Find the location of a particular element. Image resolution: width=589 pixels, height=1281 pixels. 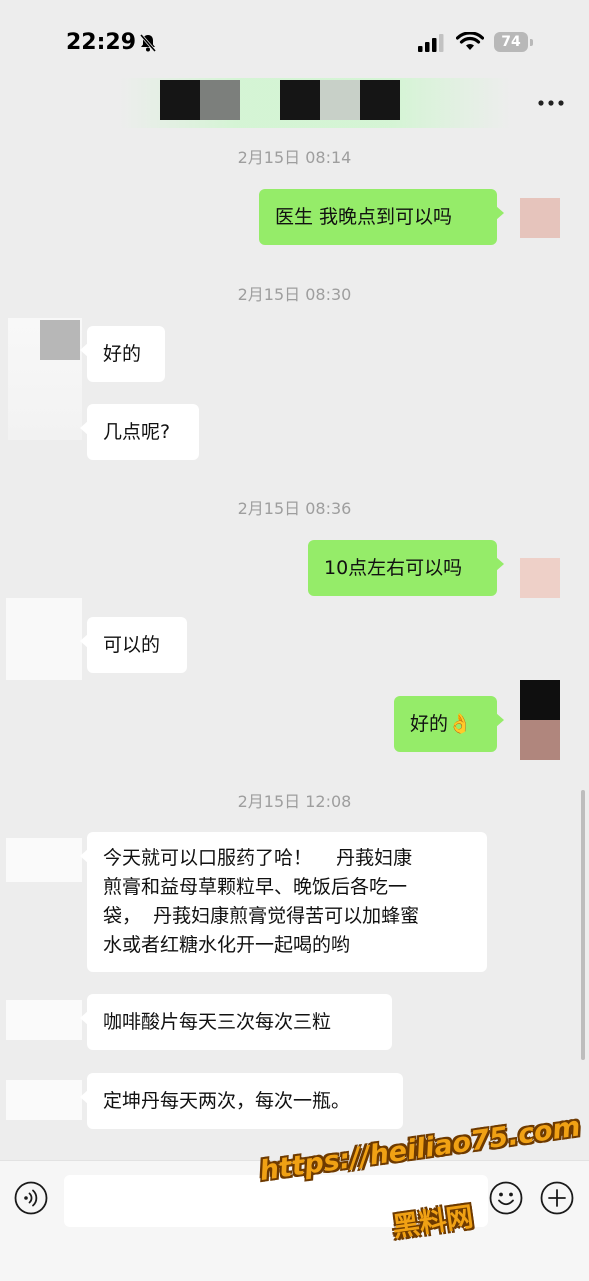

message-bubble-incoming: 咖啡酸片每天三次每次三粒 is located at coordinates (236, 1022).